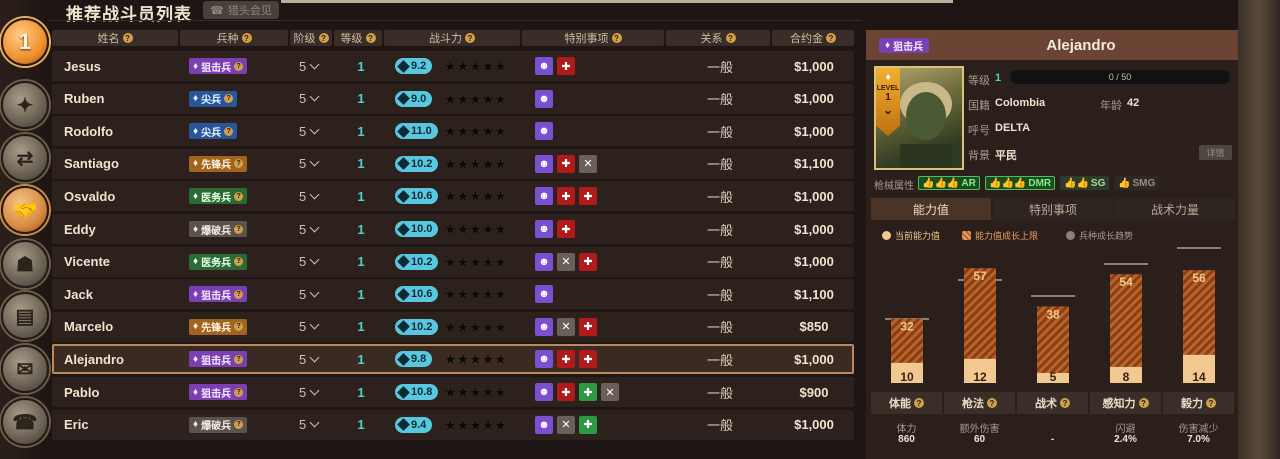 Image resolution: width=1280 pixels, height=459 pixels. Describe the element at coordinates (25, 264) in the screenshot. I see `operator-icon: ☗` at that location.